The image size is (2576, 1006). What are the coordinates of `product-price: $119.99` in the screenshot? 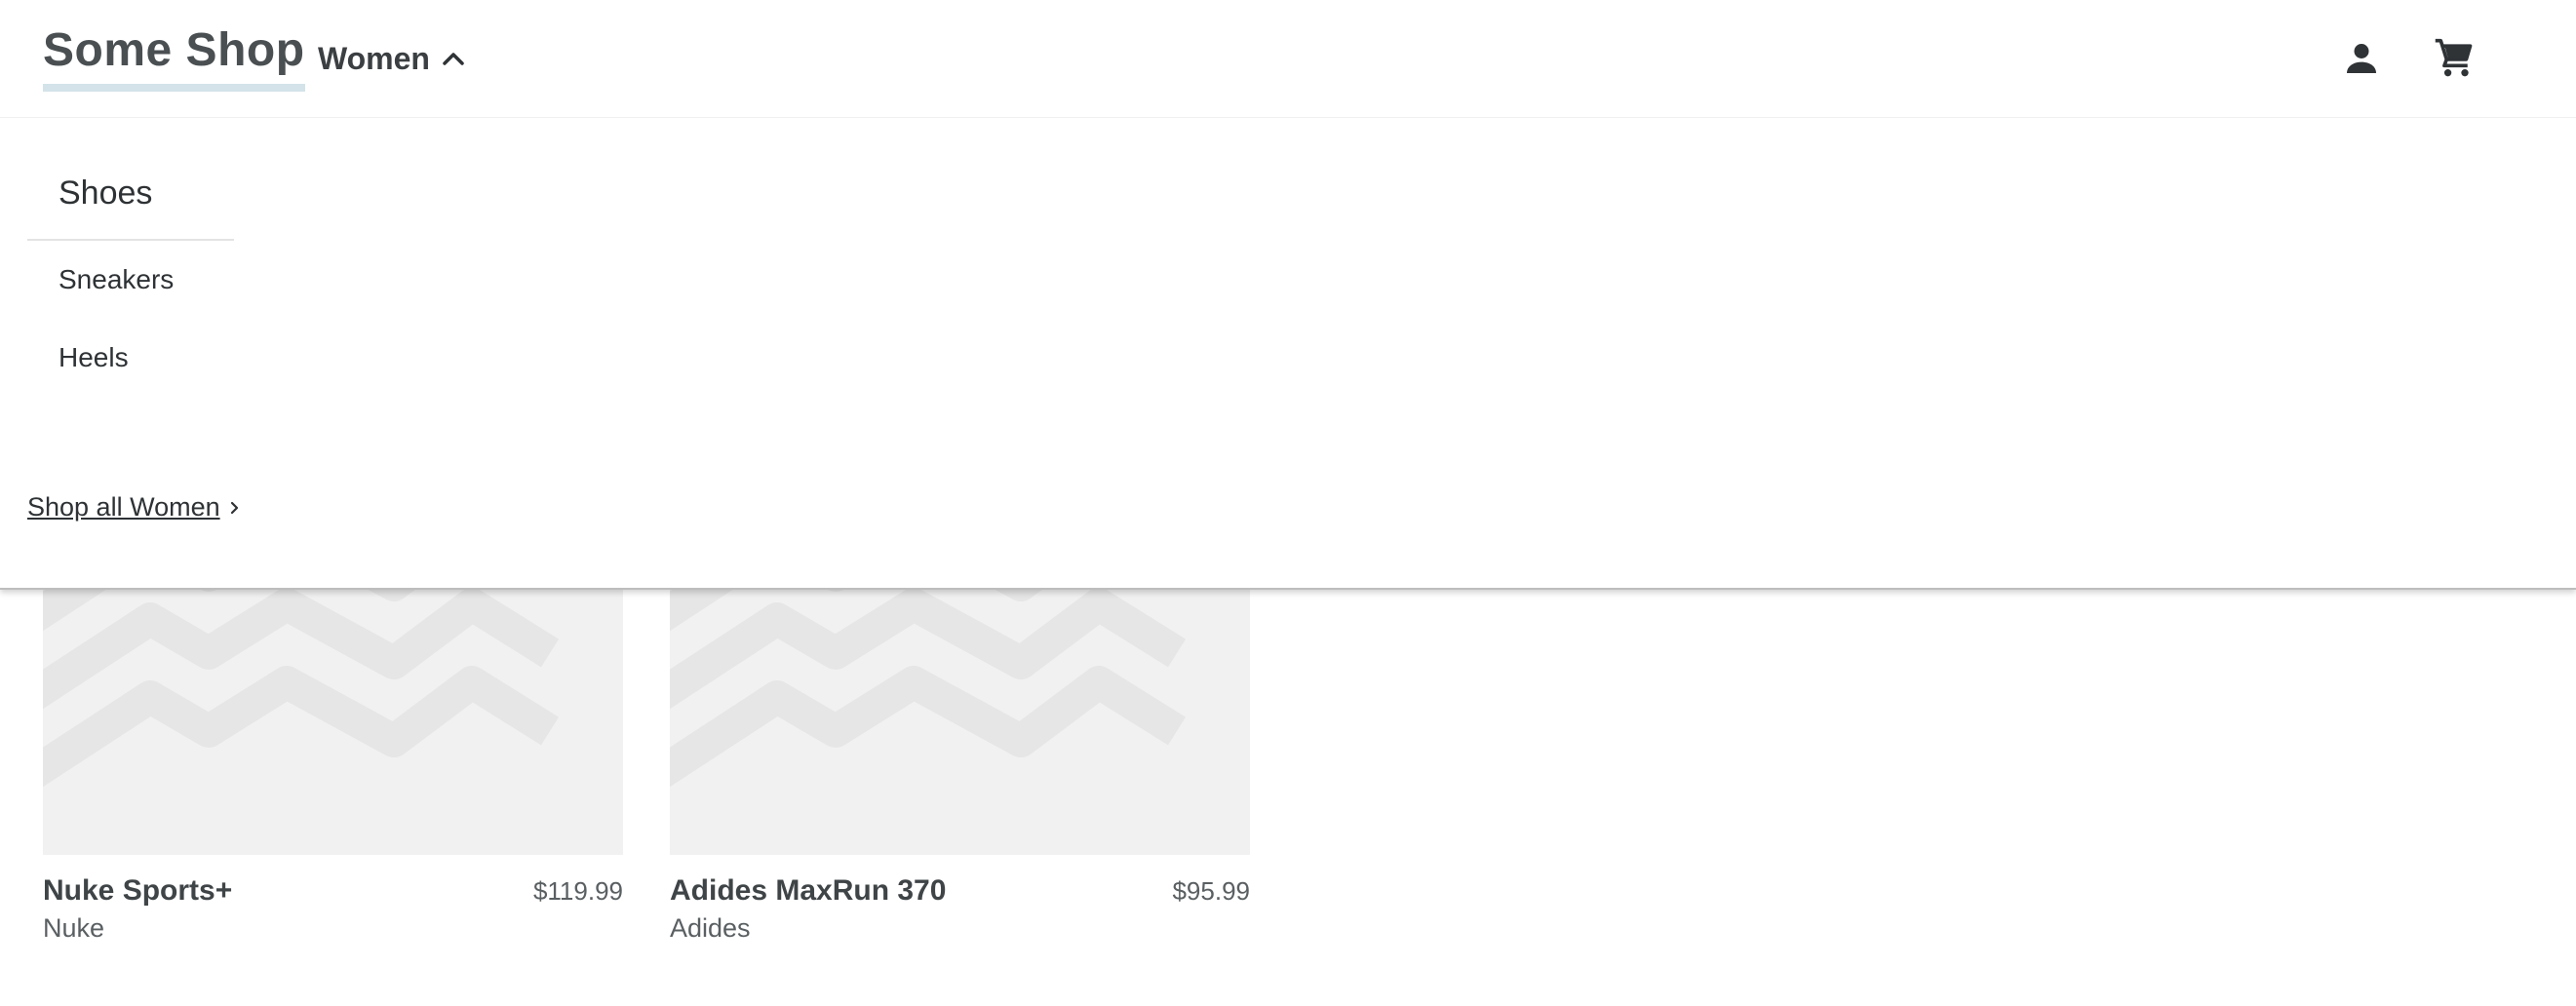 It's located at (577, 891).